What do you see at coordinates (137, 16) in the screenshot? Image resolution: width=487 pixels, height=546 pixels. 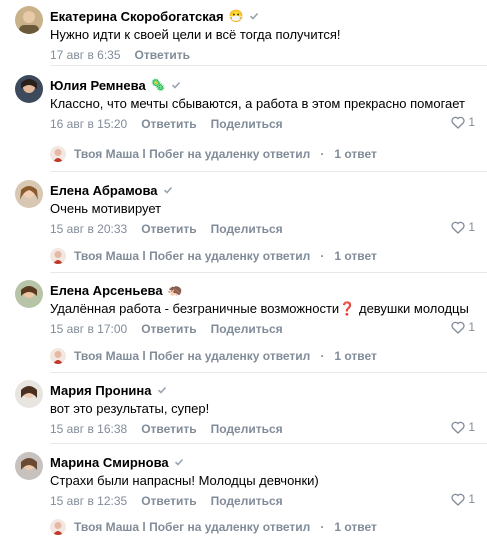 I see `author-name: Екатерина Скоробогатская` at bounding box center [137, 16].